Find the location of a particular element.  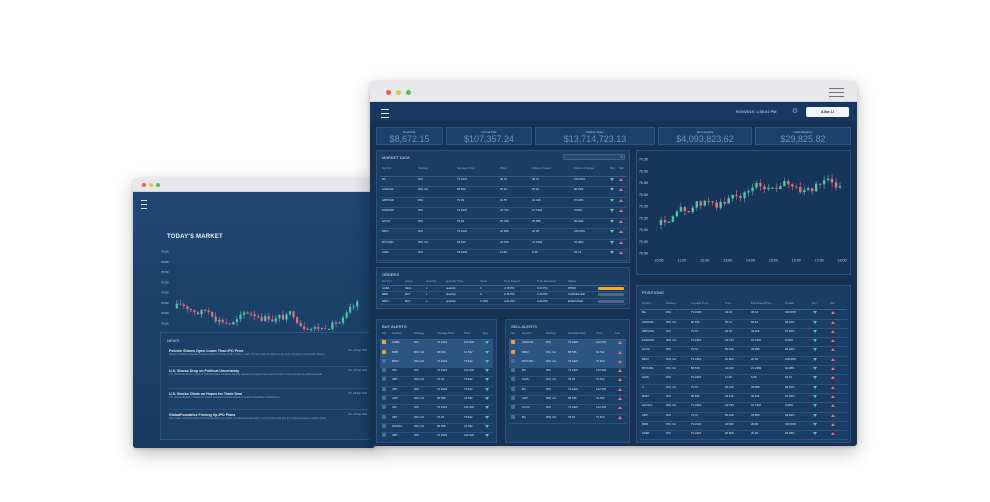

table-row: EURUSD RSI 73.2423 23.734 15.7324 0.00% is located at coordinates (503, 213).